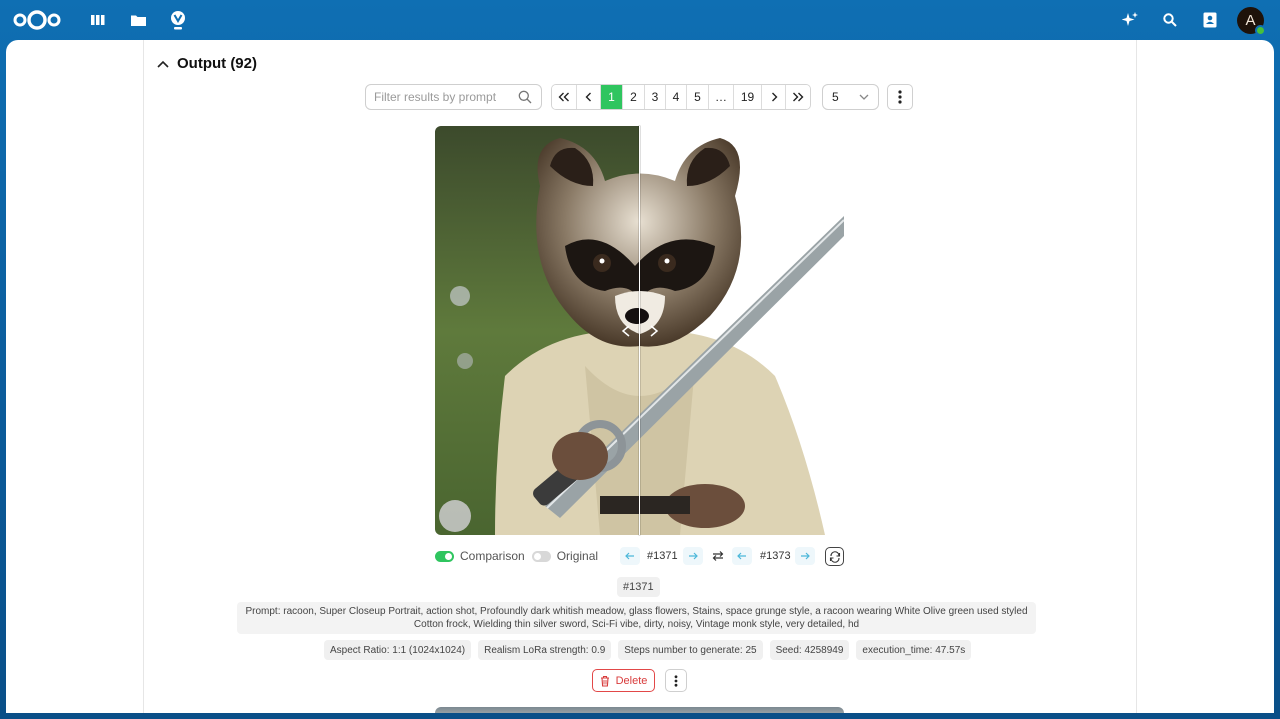 This screenshot has height=719, width=1280. I want to click on first-page-button, so click(564, 97).